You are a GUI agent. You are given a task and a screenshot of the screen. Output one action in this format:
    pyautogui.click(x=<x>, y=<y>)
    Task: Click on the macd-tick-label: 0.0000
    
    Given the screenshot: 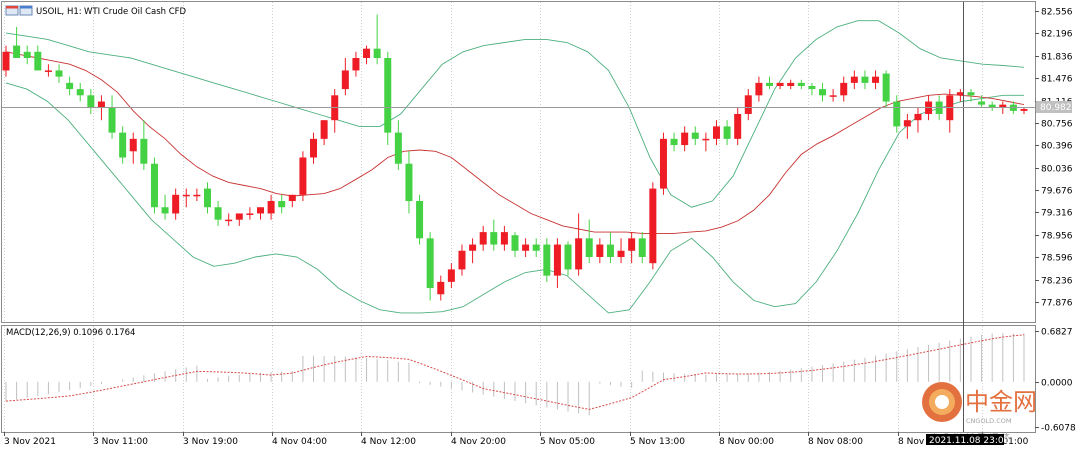 What is the action you would take?
    pyautogui.click(x=1057, y=384)
    